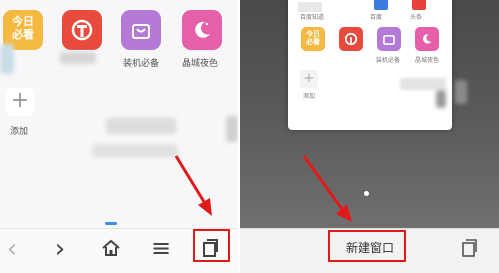 Image resolution: width=499 pixels, height=273 pixels. I want to click on tabs-button-highlight, so click(211, 245).